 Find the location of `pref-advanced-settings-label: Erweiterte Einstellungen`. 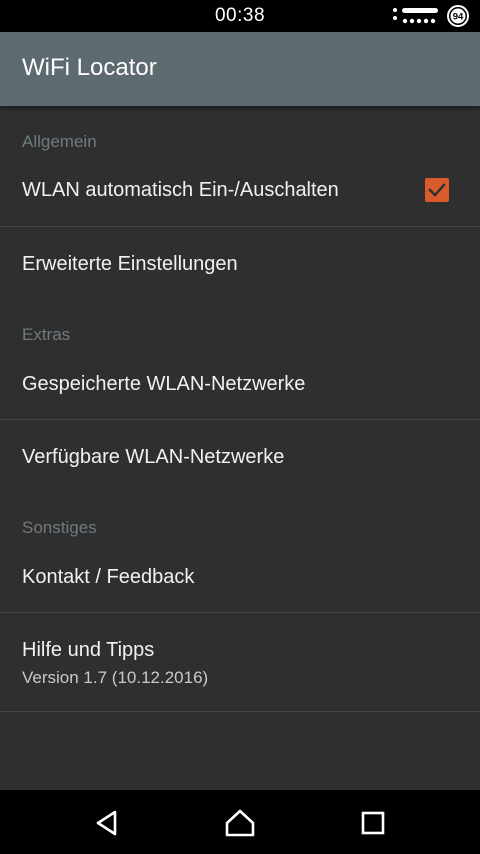

pref-advanced-settings-label: Erweiterte Einstellungen is located at coordinates (130, 264).